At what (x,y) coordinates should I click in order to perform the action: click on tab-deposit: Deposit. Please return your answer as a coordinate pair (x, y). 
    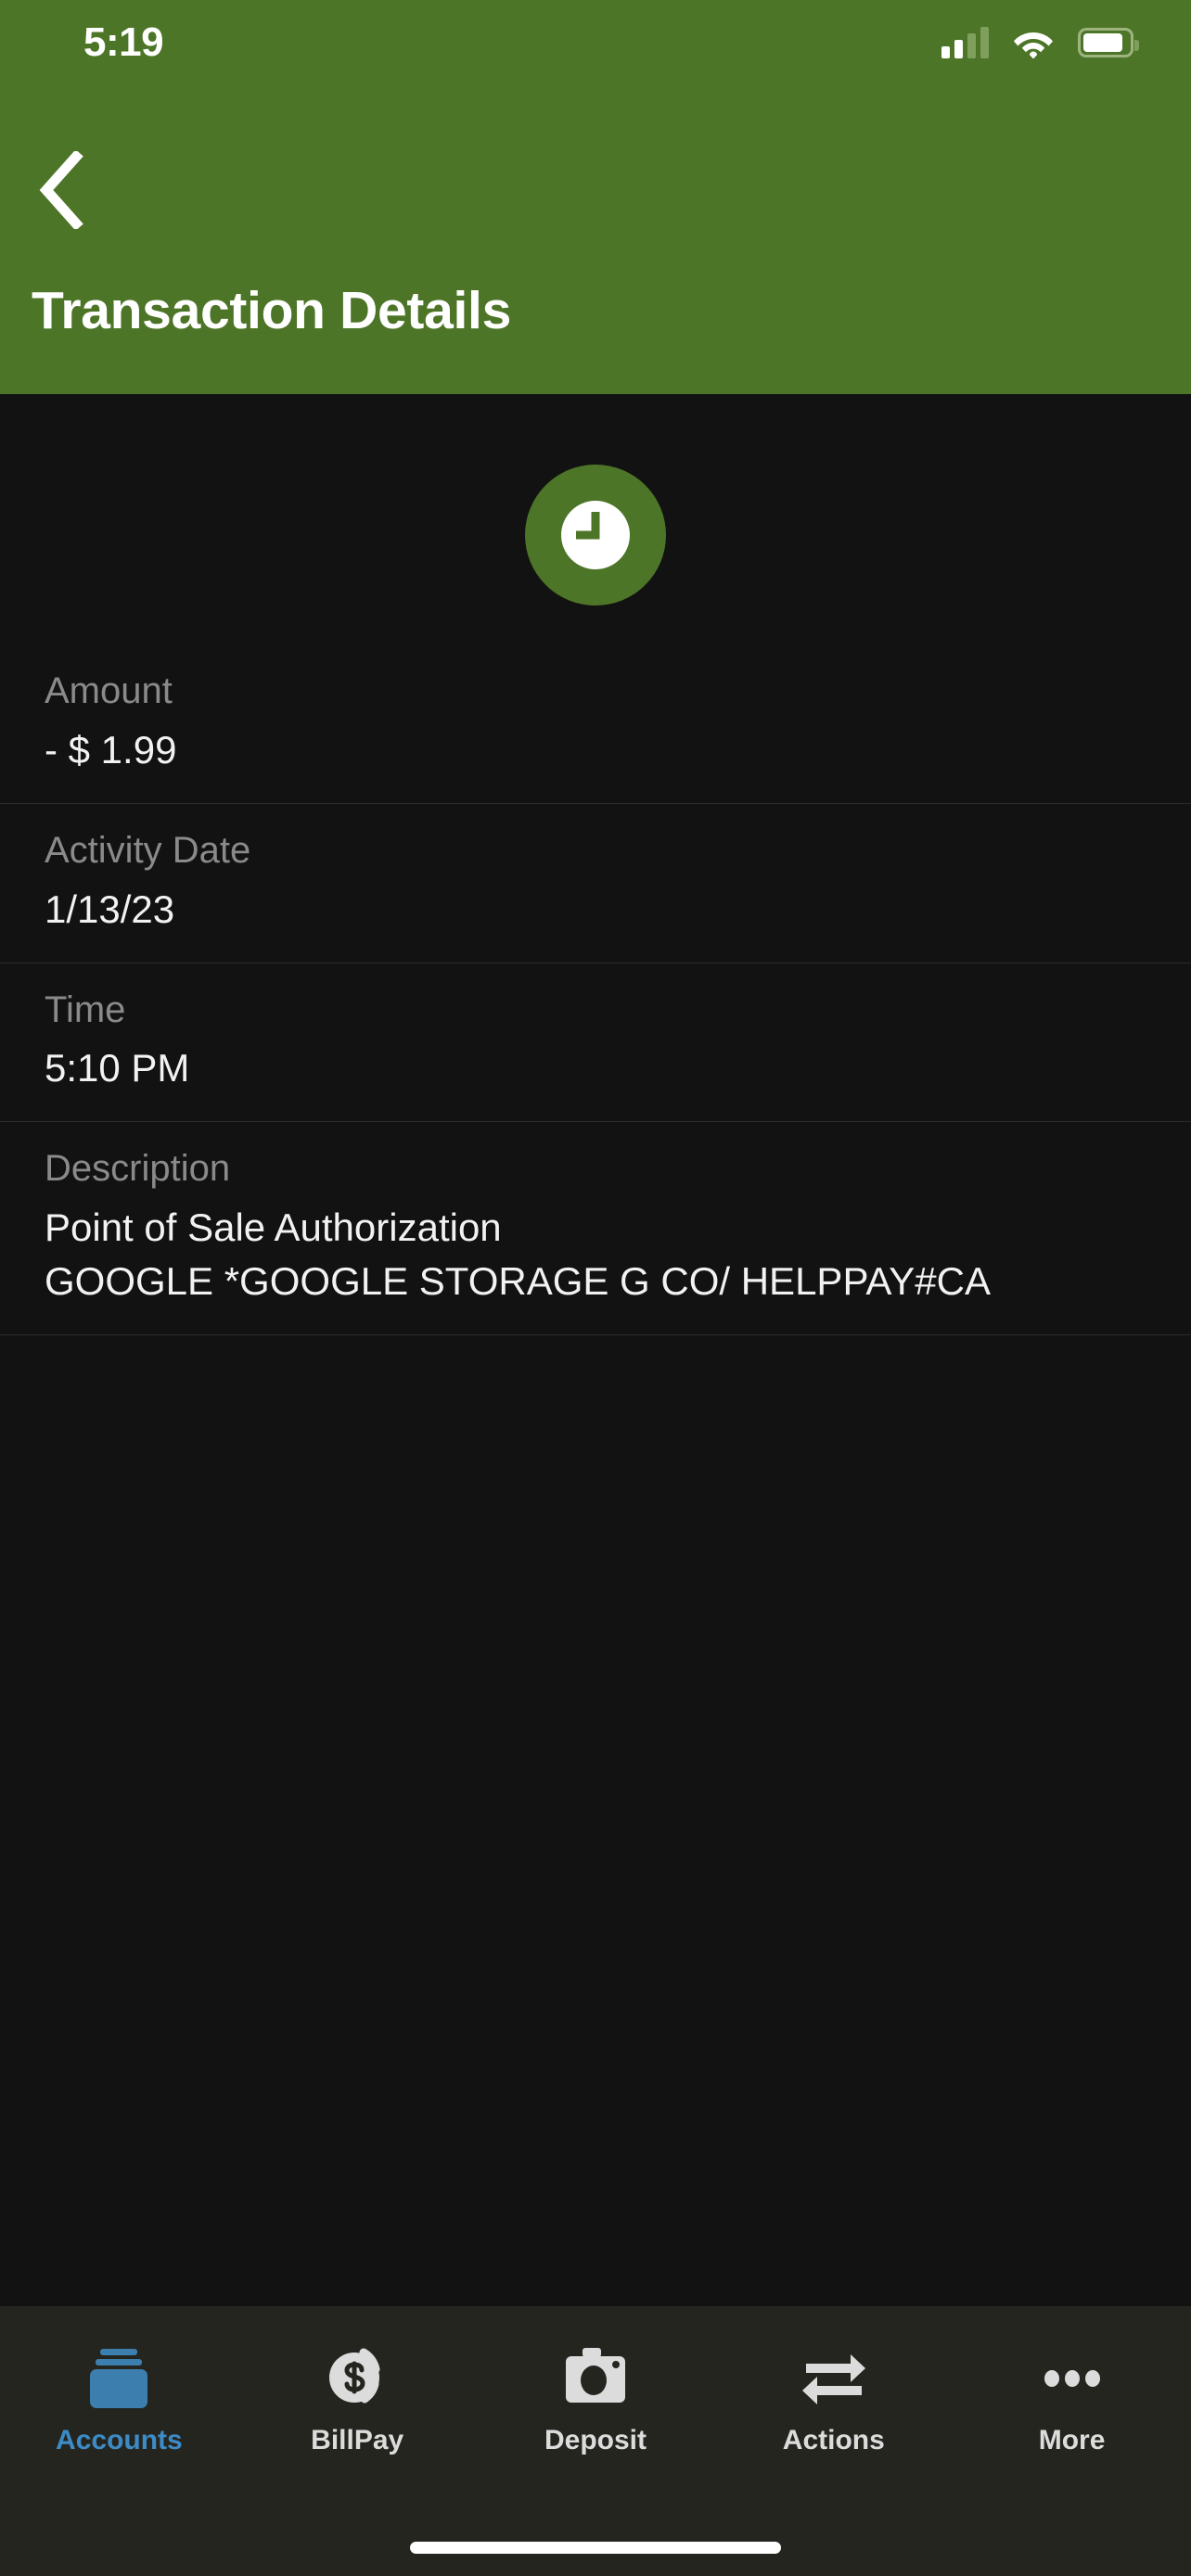
    Looking at the image, I should click on (596, 2413).